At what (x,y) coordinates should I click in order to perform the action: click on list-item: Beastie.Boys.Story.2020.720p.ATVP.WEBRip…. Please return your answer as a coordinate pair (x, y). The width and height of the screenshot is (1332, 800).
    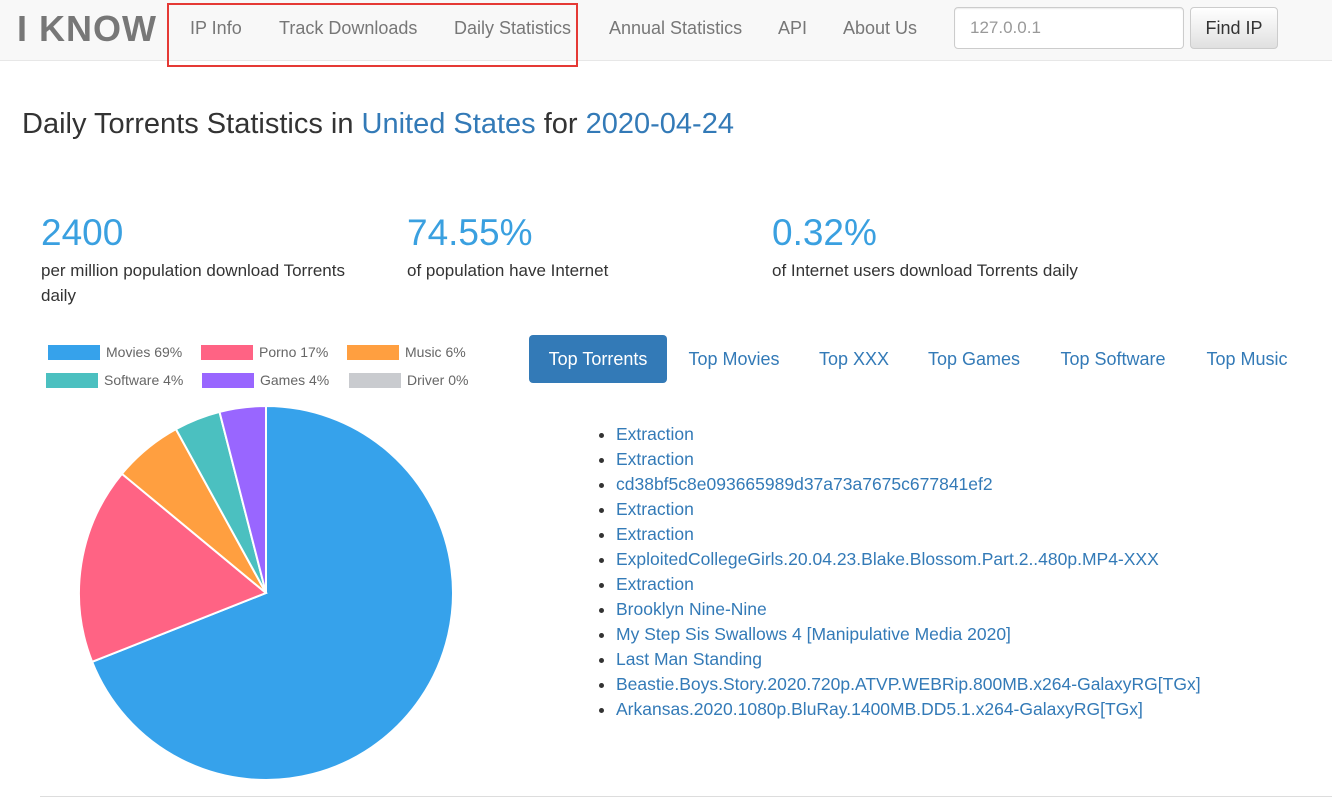
    Looking at the image, I should click on (908, 684).